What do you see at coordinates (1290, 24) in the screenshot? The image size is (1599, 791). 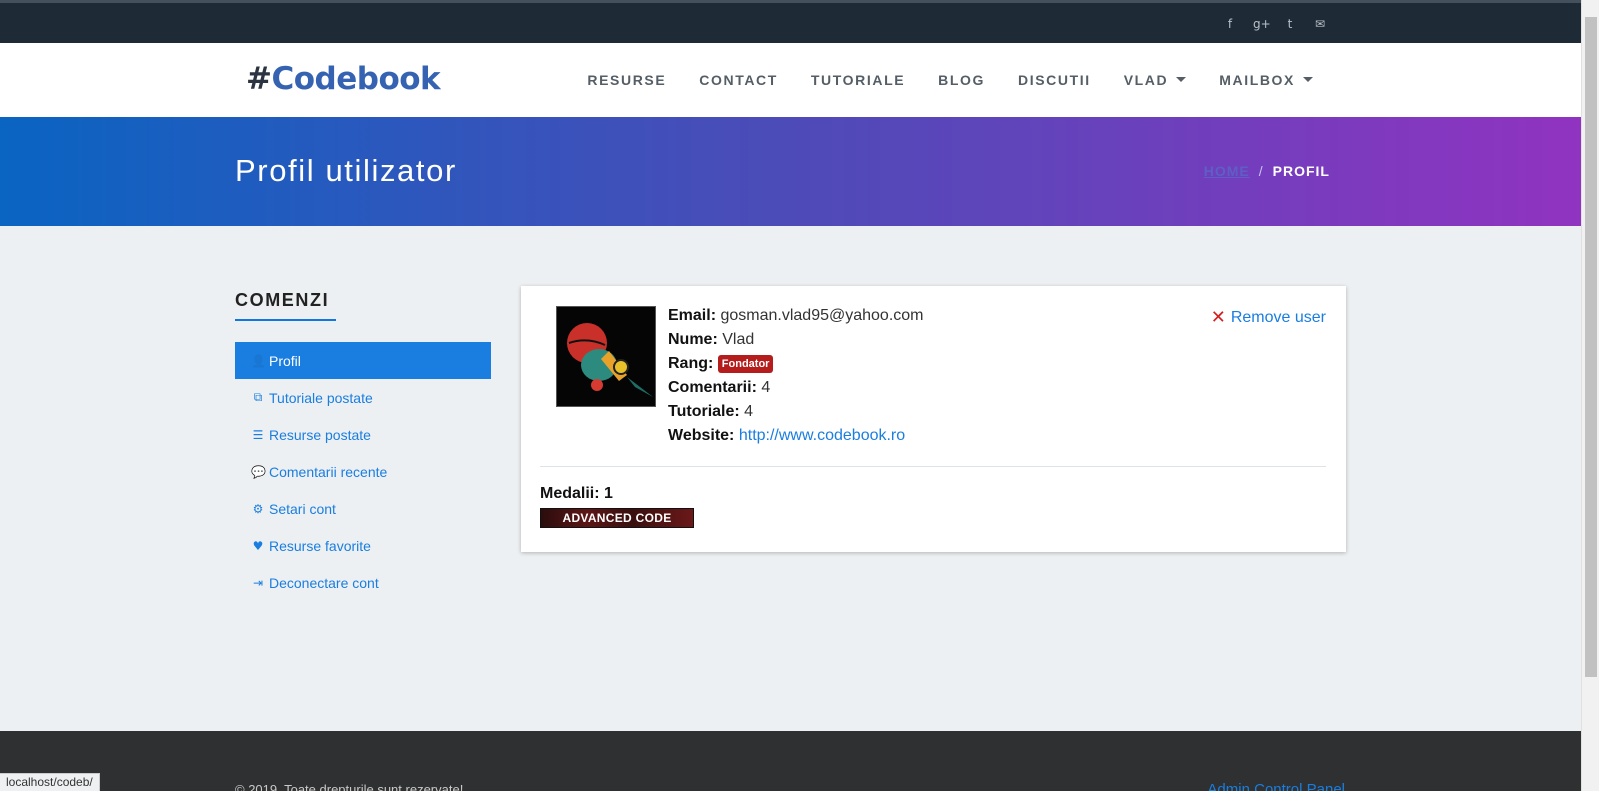 I see `twitter-icon: t` at bounding box center [1290, 24].